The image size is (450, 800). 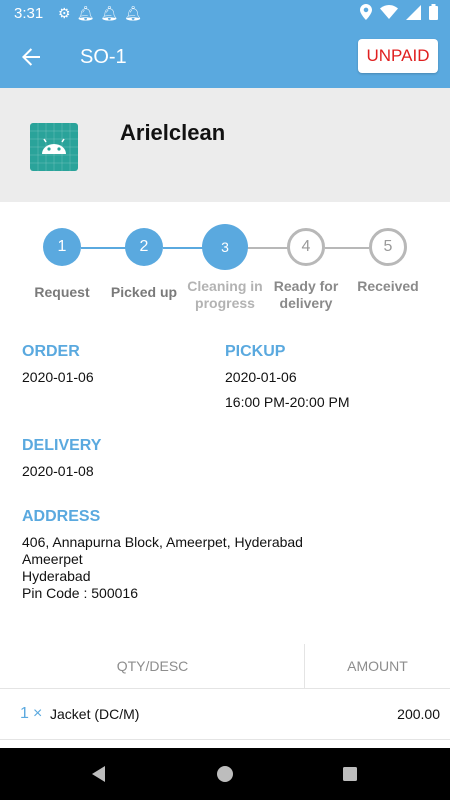 What do you see at coordinates (413, 12) in the screenshot?
I see `signal-icon` at bounding box center [413, 12].